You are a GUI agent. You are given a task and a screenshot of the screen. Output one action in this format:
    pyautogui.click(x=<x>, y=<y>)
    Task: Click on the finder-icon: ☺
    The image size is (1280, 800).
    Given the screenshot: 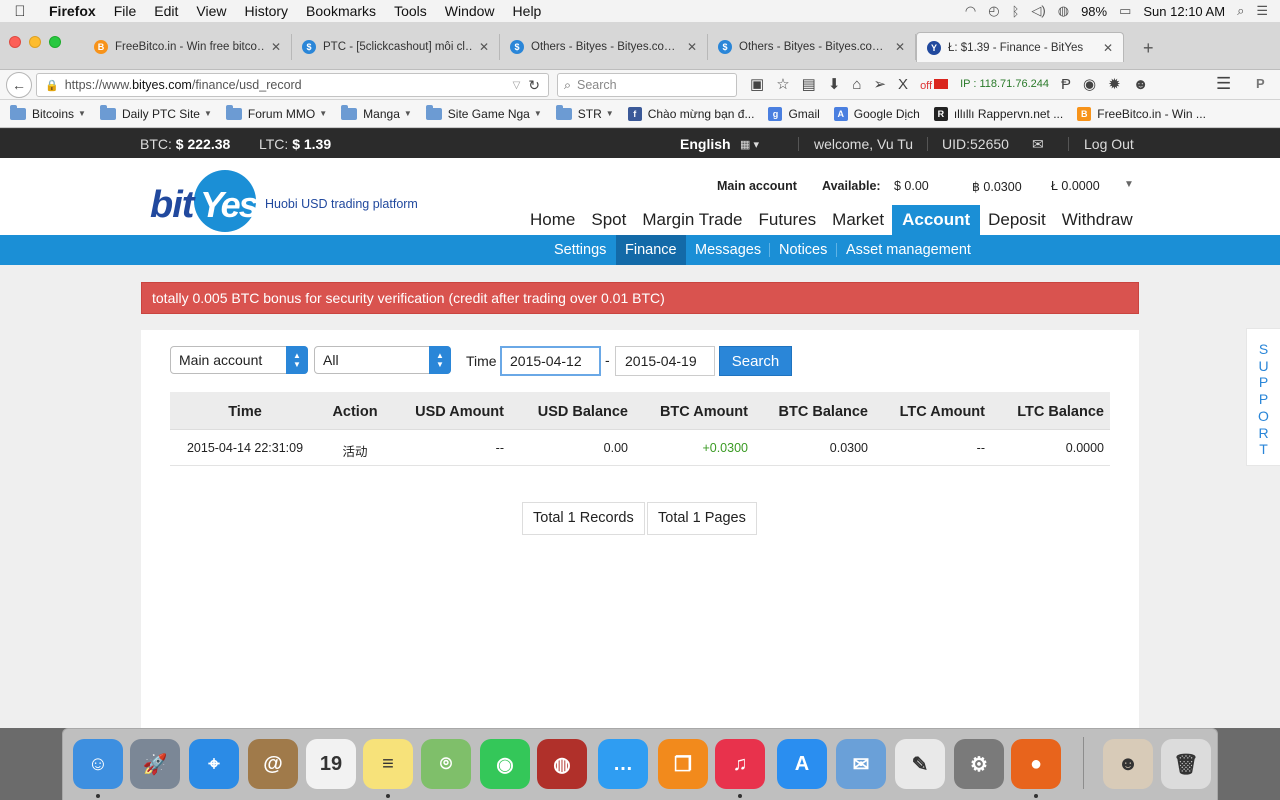 What is the action you would take?
    pyautogui.click(x=98, y=764)
    